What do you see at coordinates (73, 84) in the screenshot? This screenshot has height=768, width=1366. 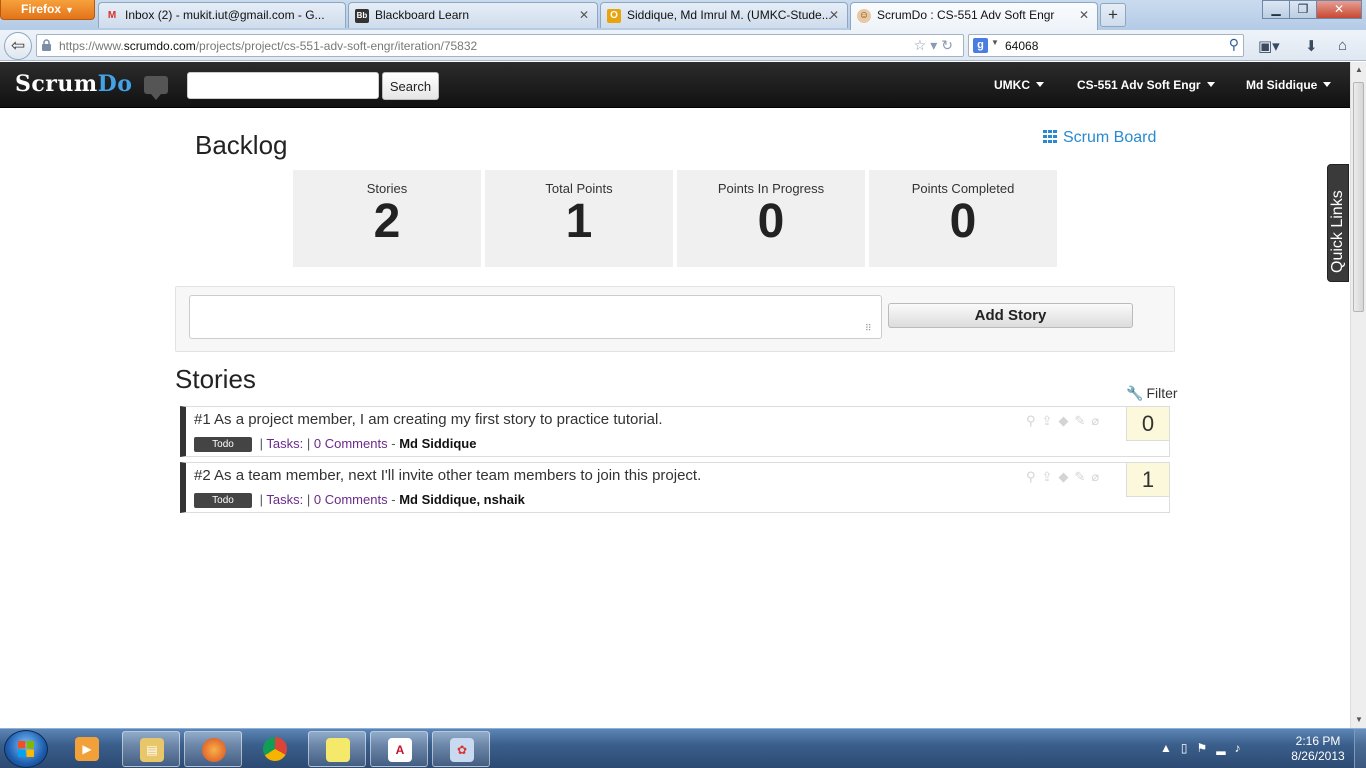 I see `scrumdo-logo: ScrumDo` at bounding box center [73, 84].